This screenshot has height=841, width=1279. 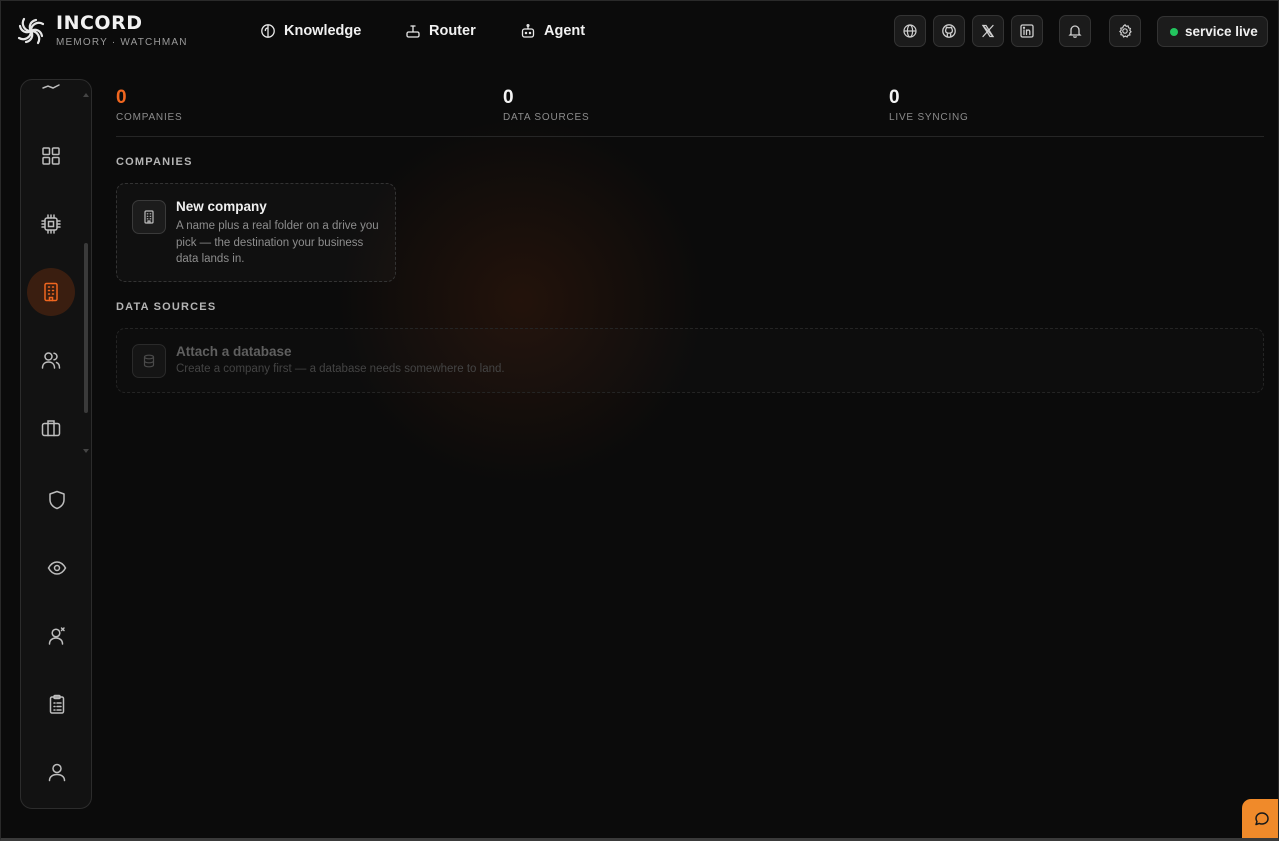 What do you see at coordinates (121, 97) in the screenshot?
I see `stat-companies-value: 0` at bounding box center [121, 97].